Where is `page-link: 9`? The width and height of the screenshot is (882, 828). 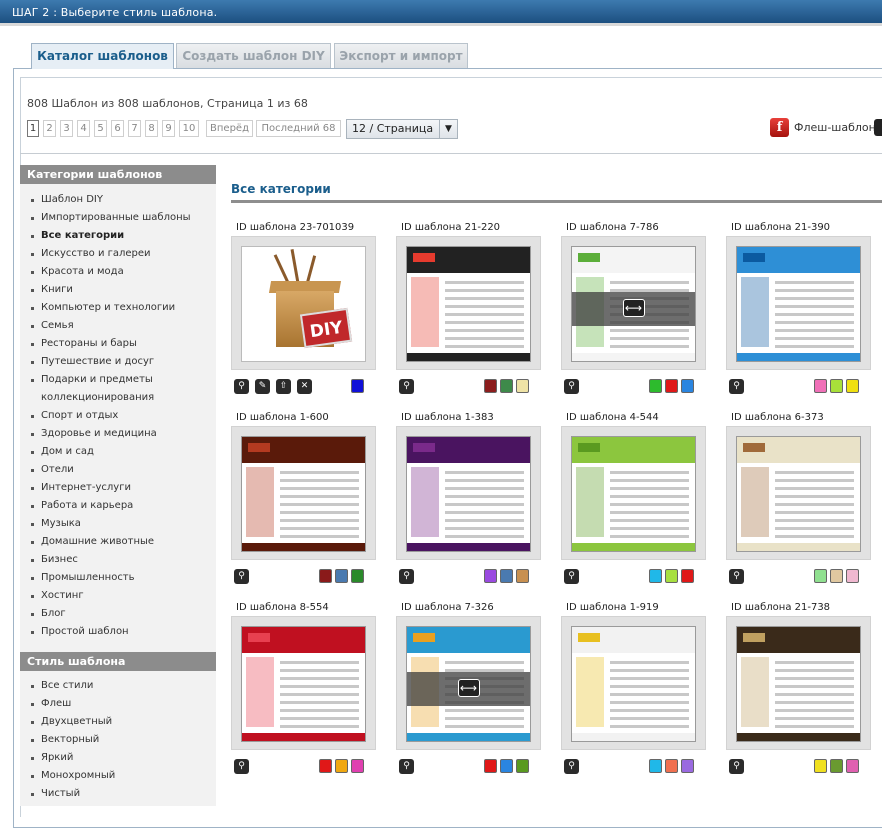
page-link: 9 is located at coordinates (168, 128).